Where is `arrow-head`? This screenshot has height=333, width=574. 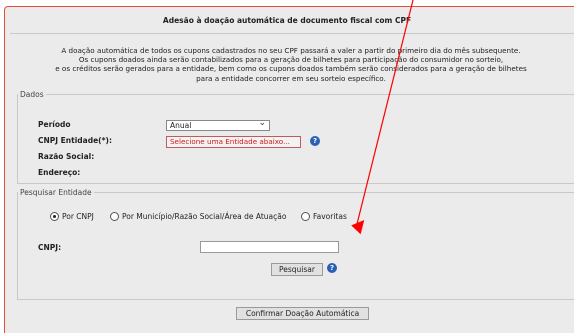 arrow-head is located at coordinates (358, 227).